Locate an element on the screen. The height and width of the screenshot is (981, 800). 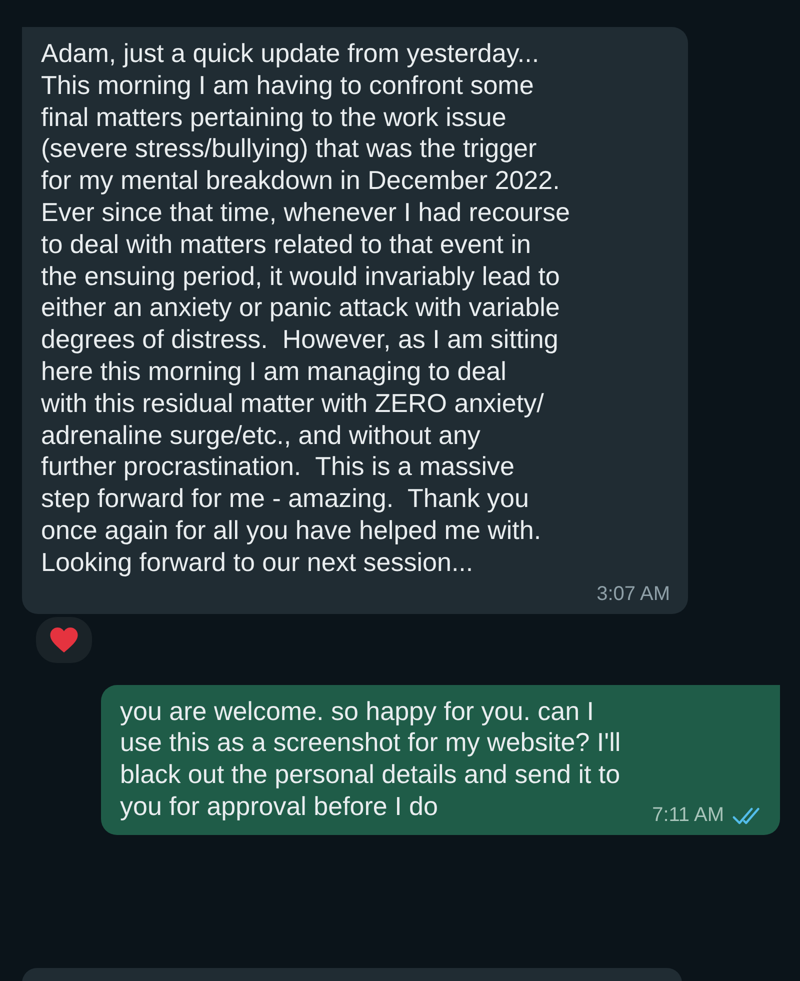
heart-icon is located at coordinates (64, 640).